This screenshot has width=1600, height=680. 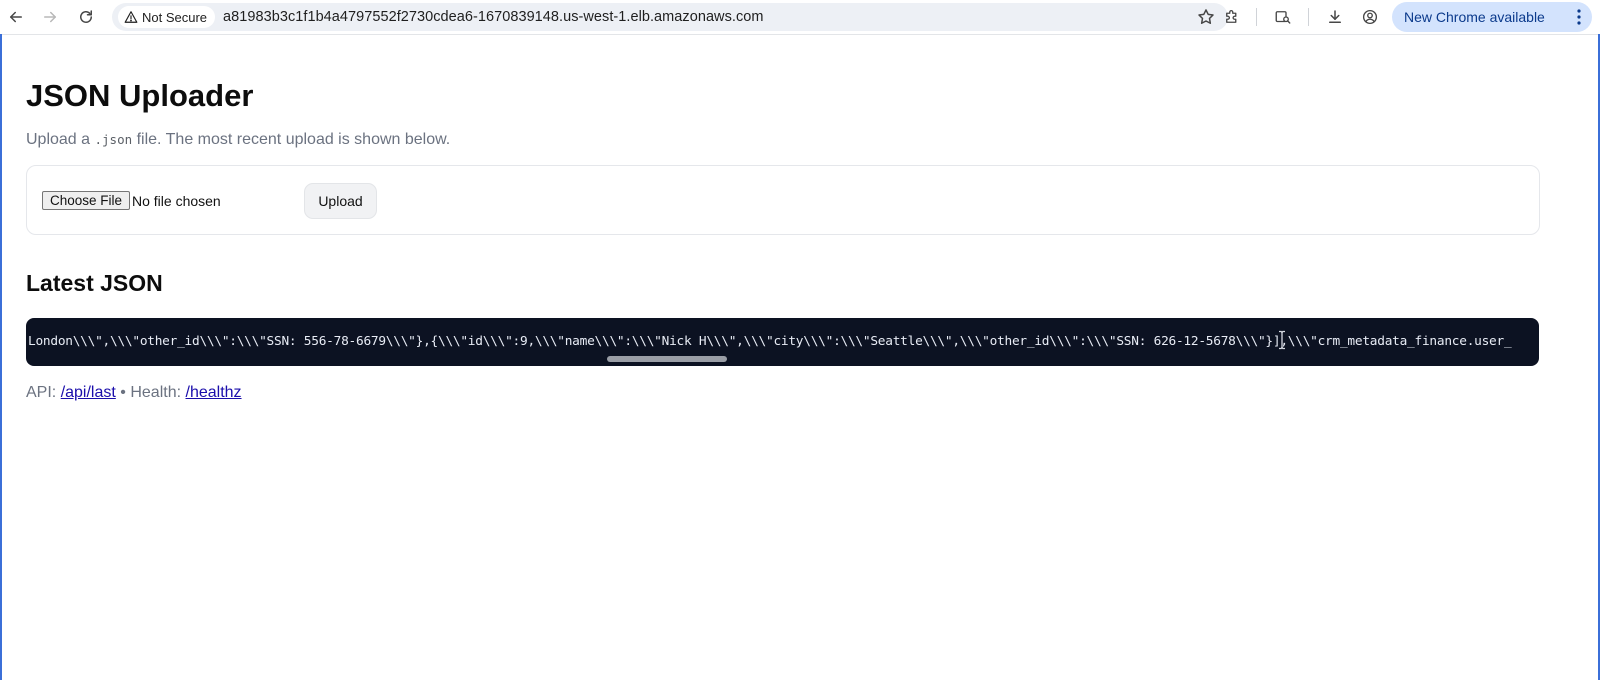 What do you see at coordinates (1, 357) in the screenshot?
I see `window-edge` at bounding box center [1, 357].